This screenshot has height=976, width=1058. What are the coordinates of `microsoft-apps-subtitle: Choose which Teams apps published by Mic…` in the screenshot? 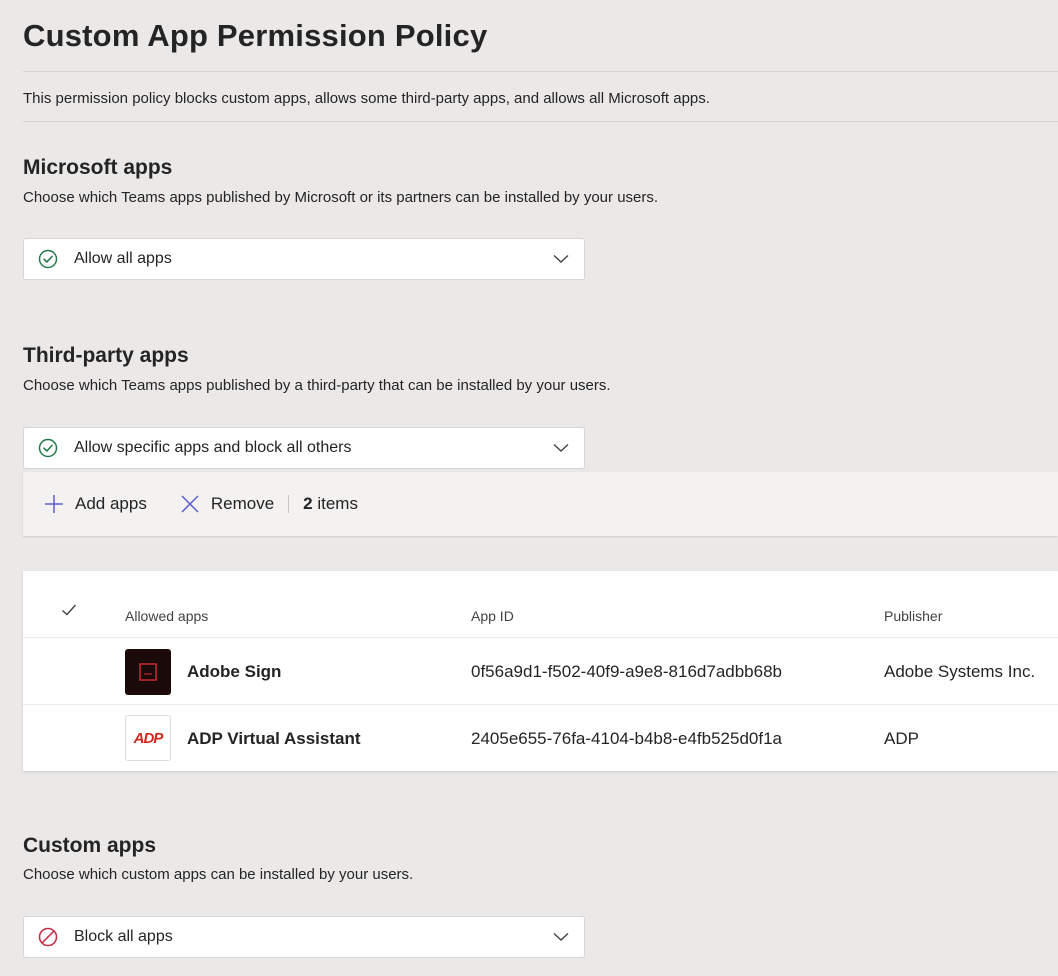 It's located at (341, 197).